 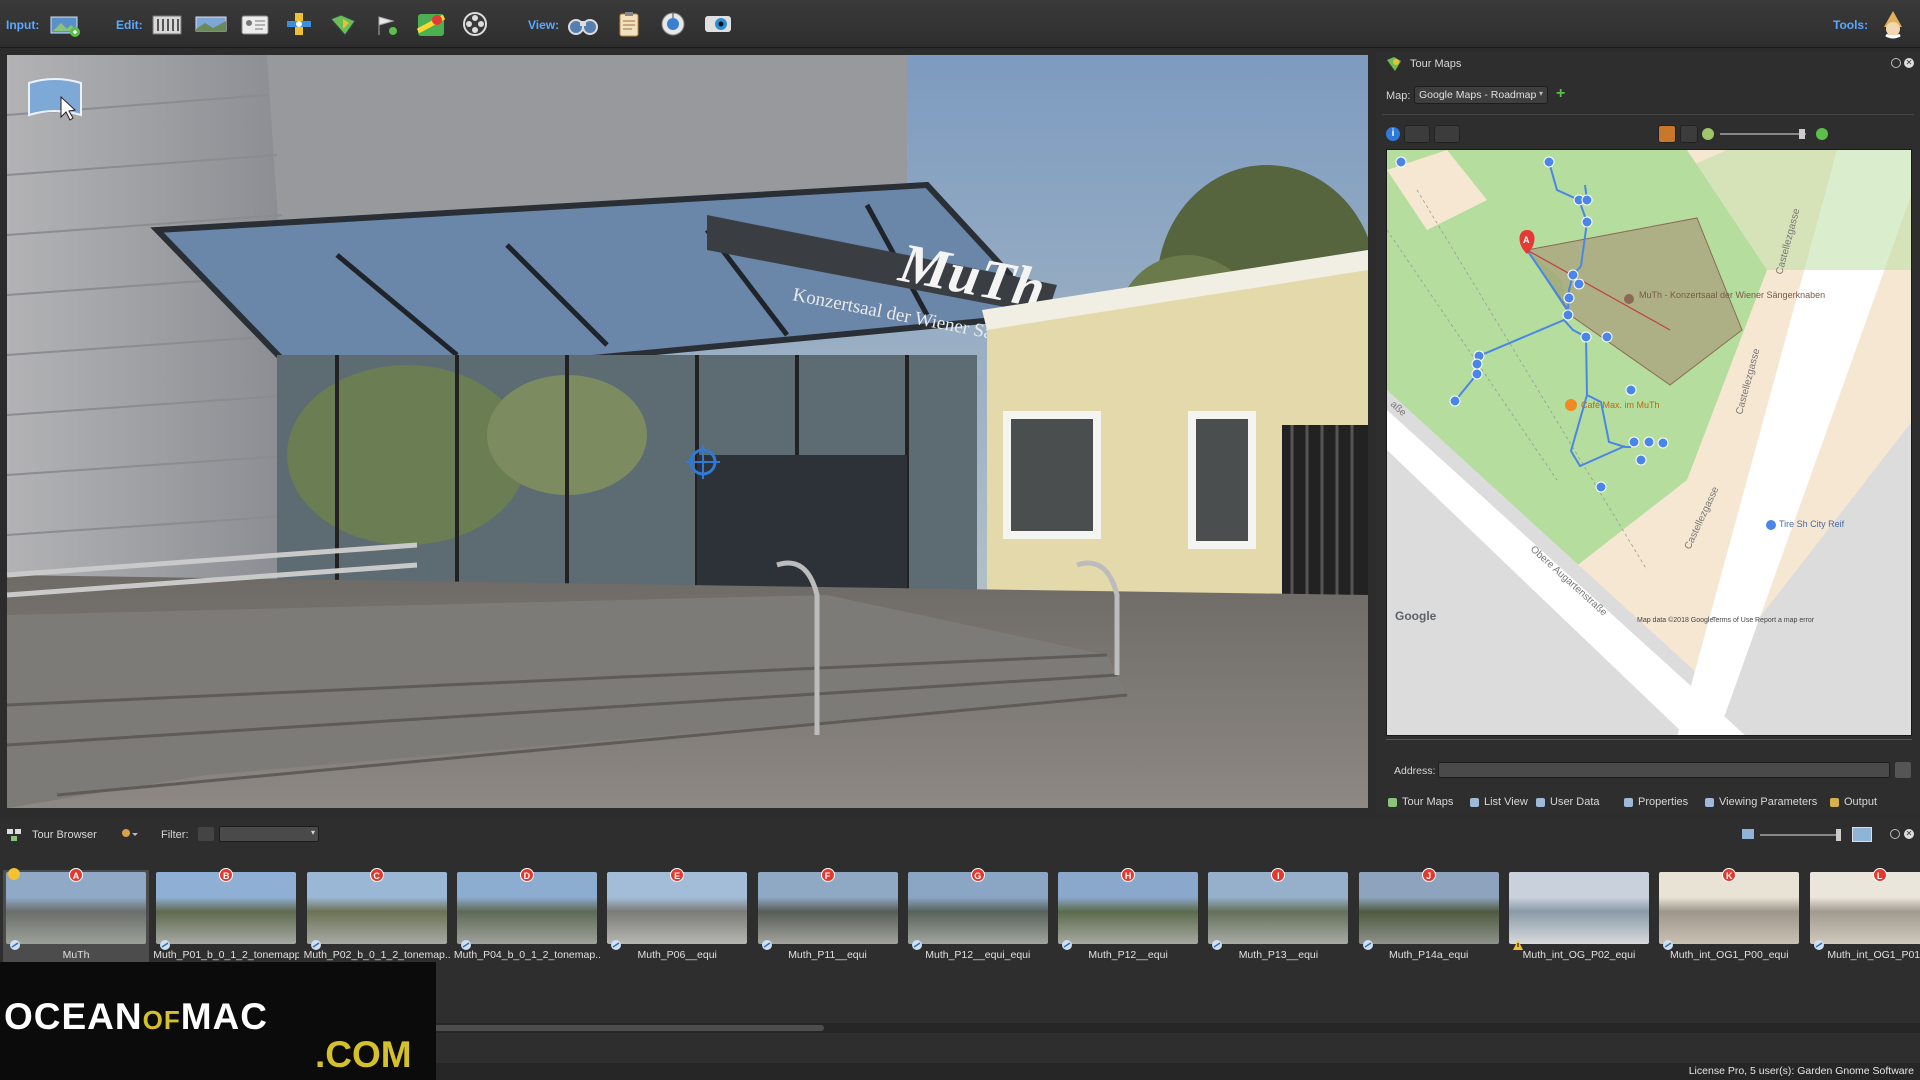 What do you see at coordinates (1763, 134) in the screenshot?
I see `zoom-slider` at bounding box center [1763, 134].